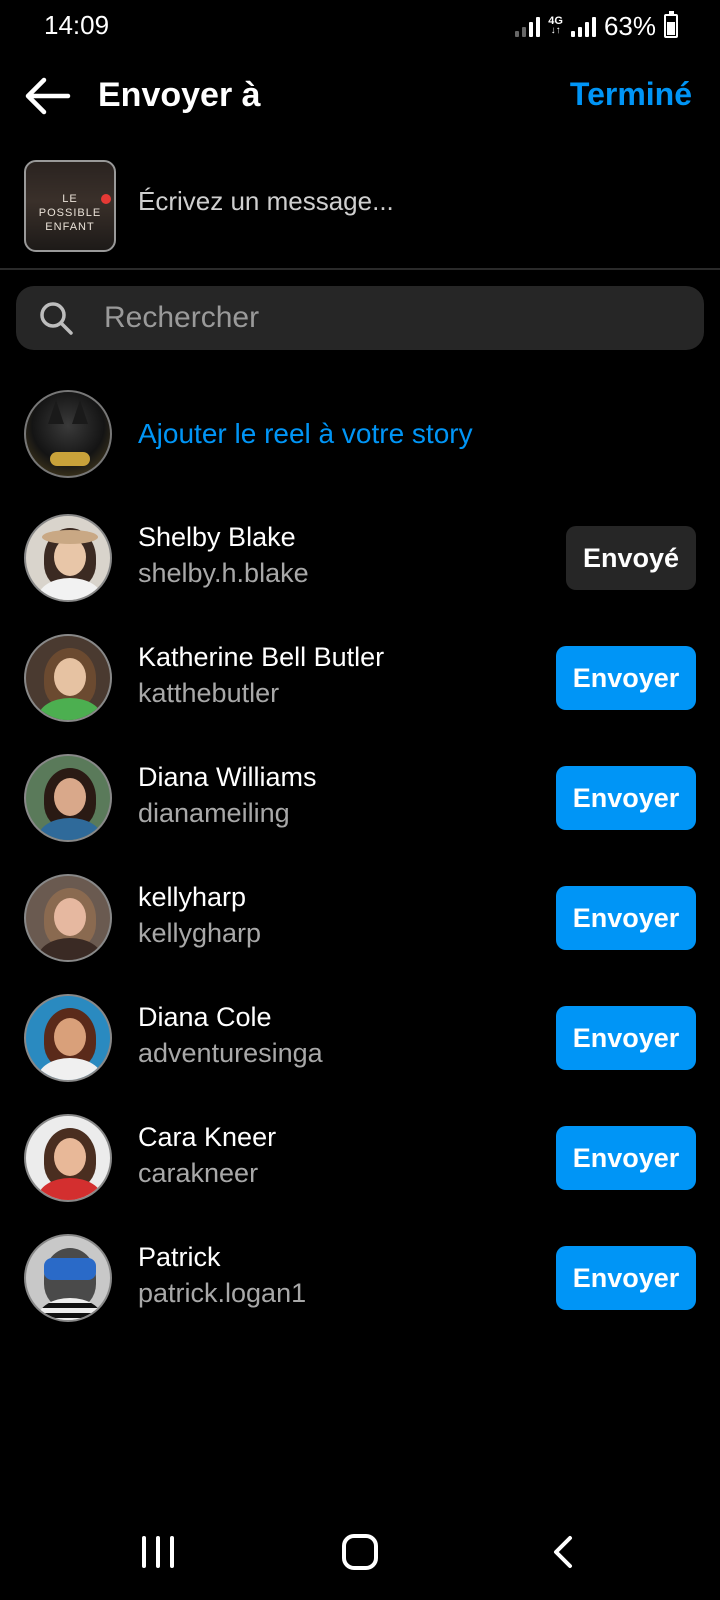 The width and height of the screenshot is (720, 1600). Describe the element at coordinates (631, 94) in the screenshot. I see `done-button: Terminé` at that location.